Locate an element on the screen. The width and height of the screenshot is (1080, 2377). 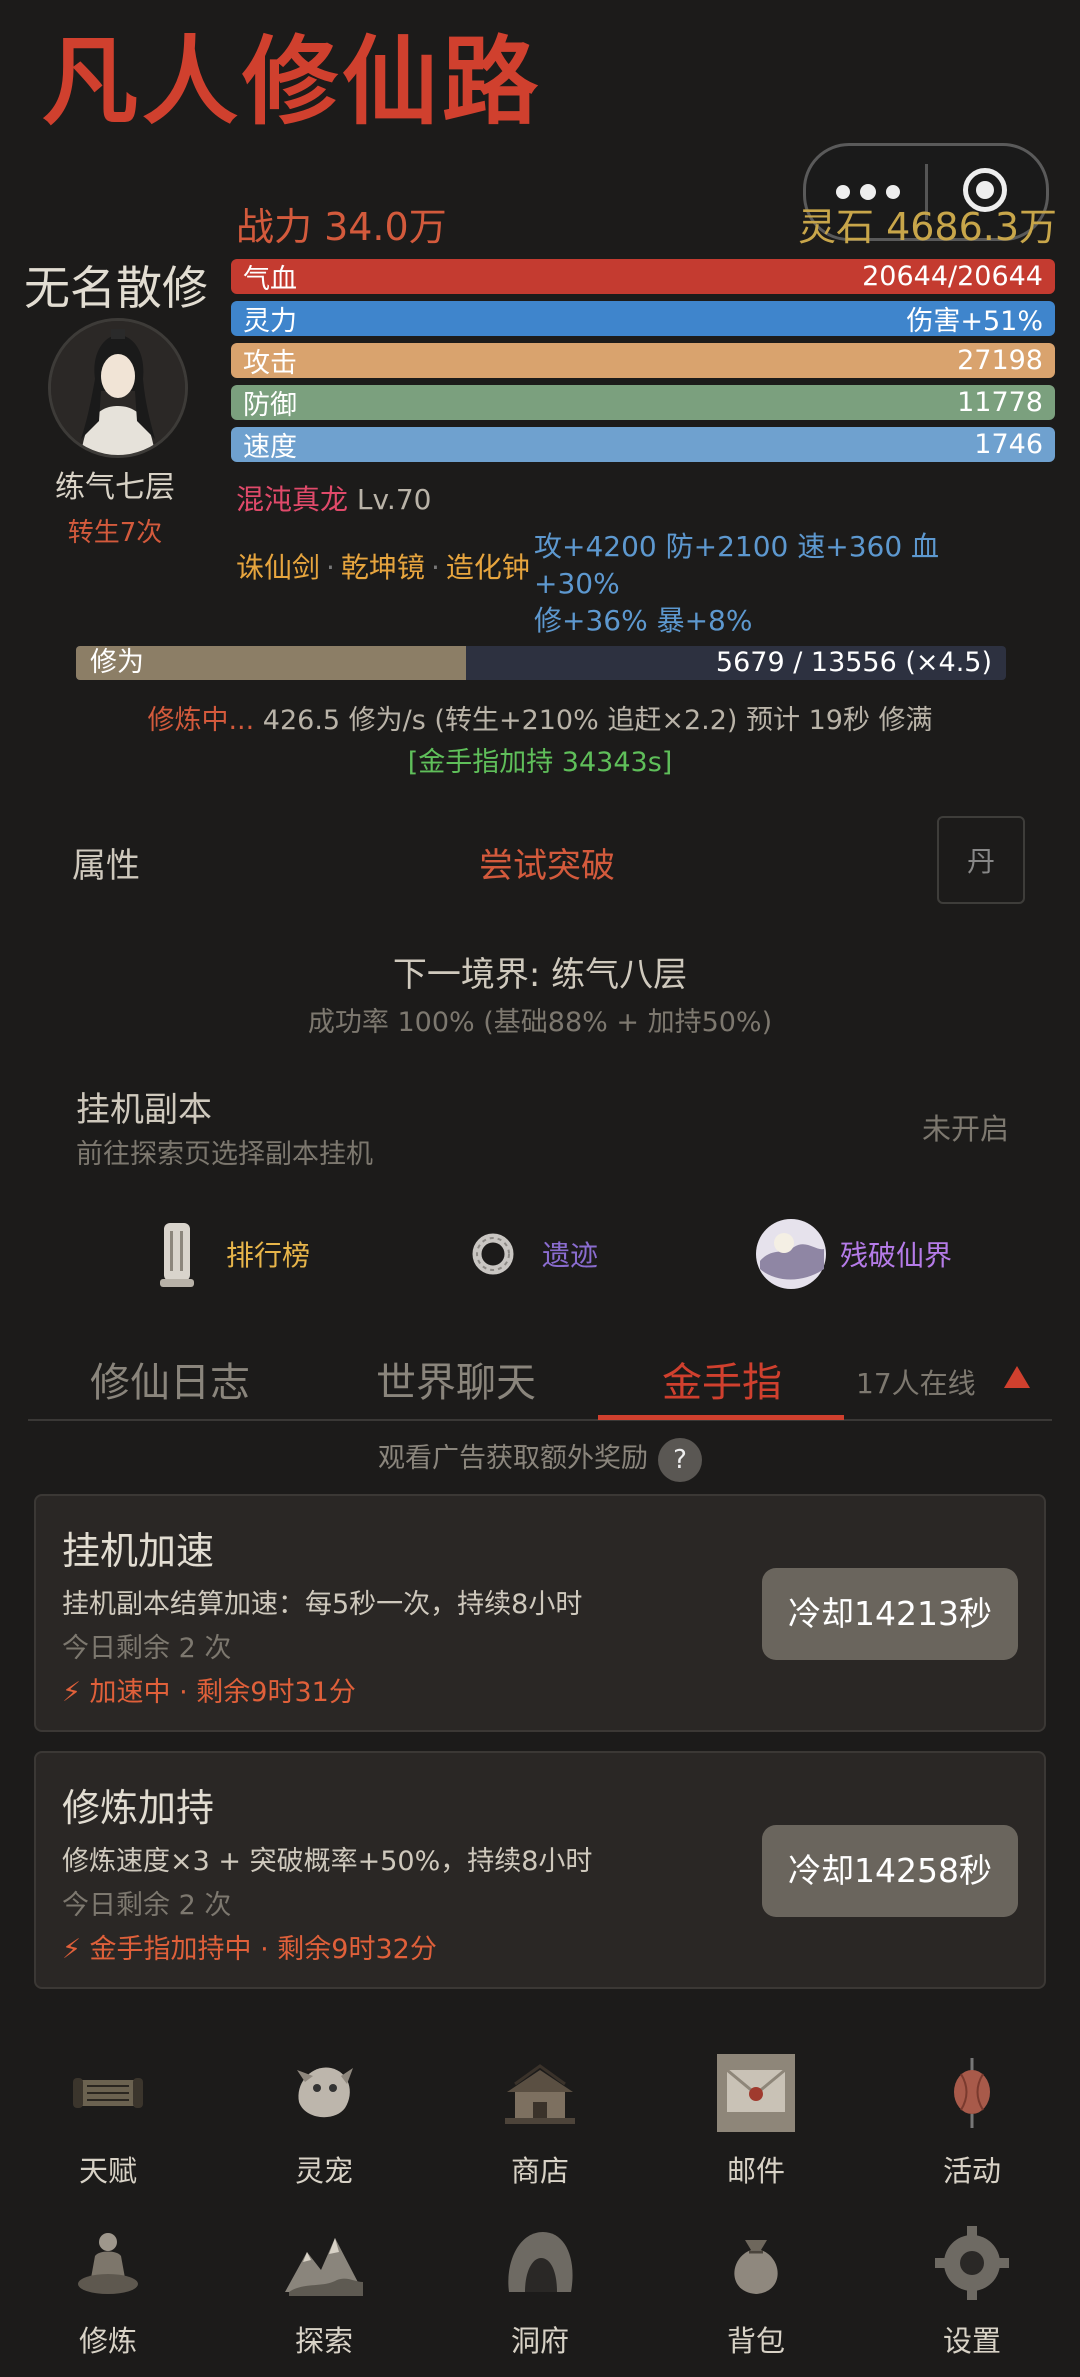
stat-label: 防御 is located at coordinates (270, 405).